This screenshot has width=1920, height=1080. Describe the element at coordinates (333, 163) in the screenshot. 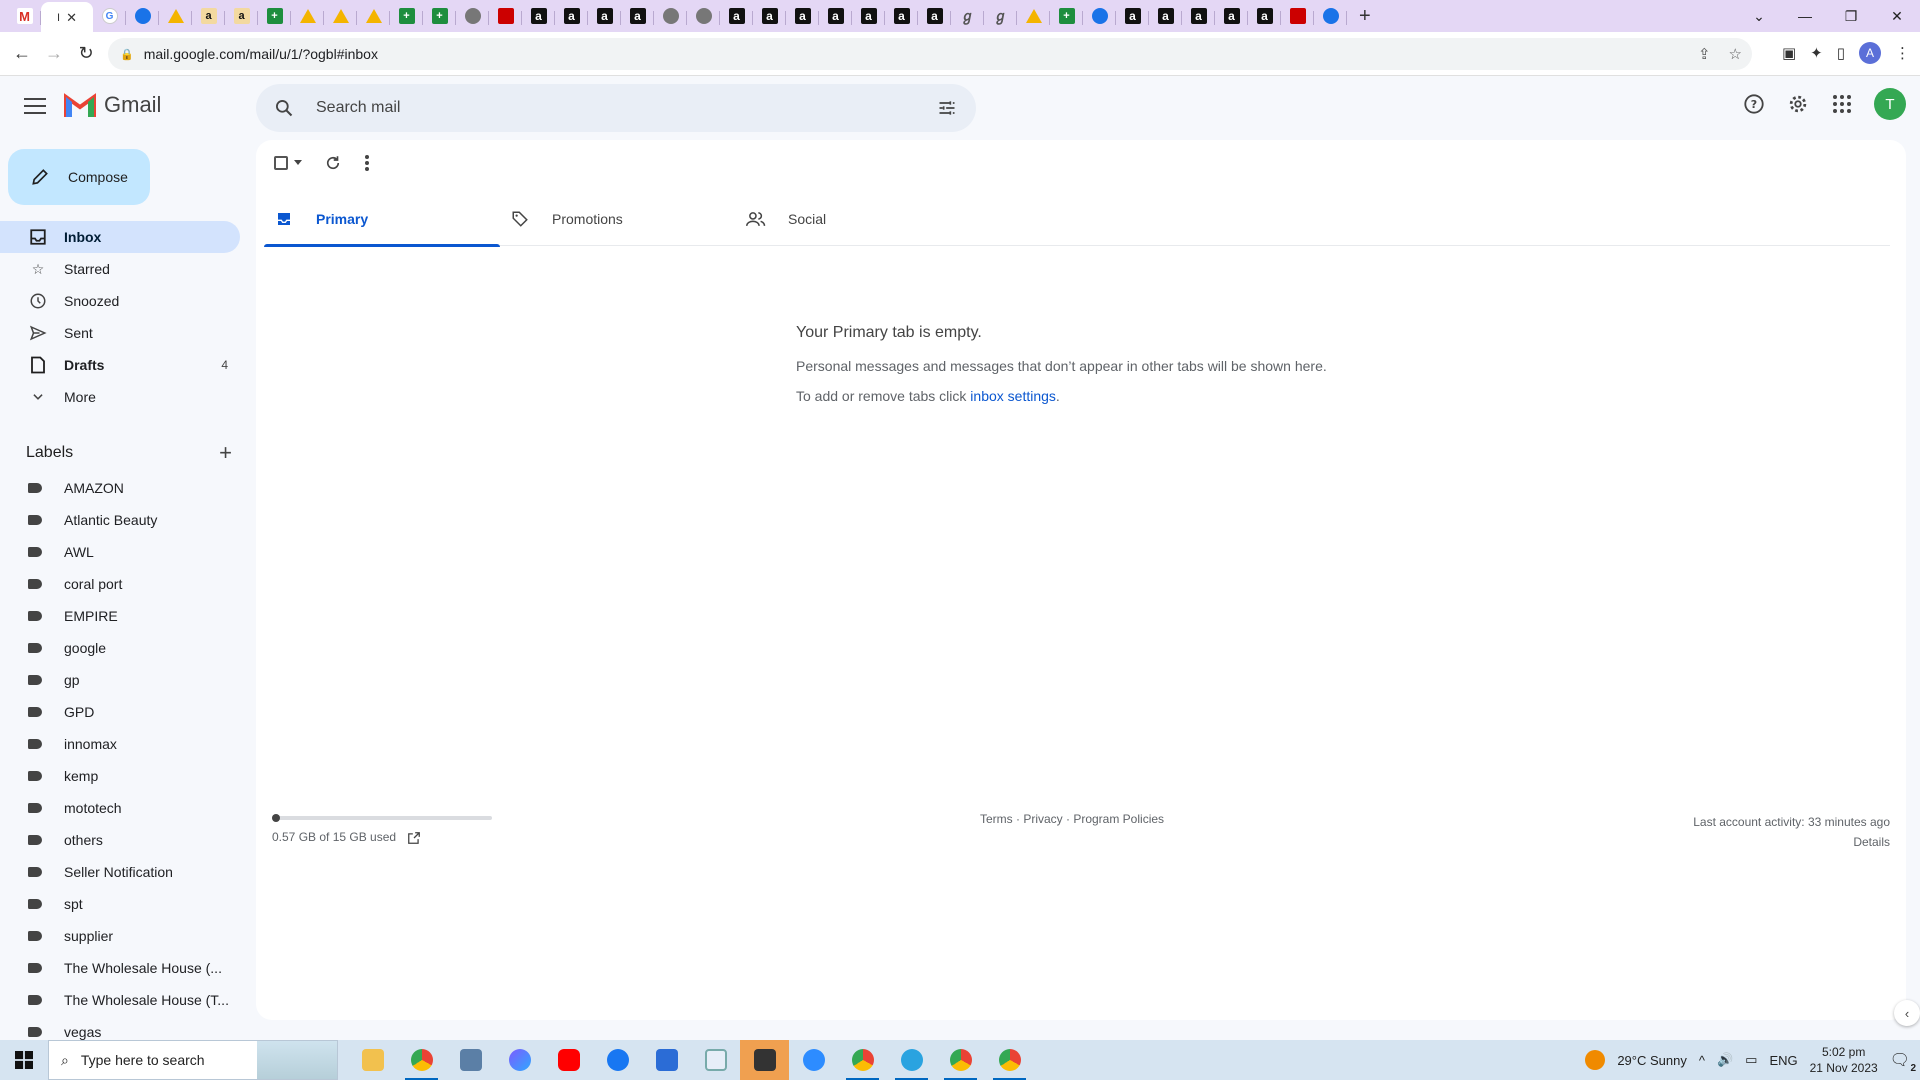

I see `refresh-icon` at that location.